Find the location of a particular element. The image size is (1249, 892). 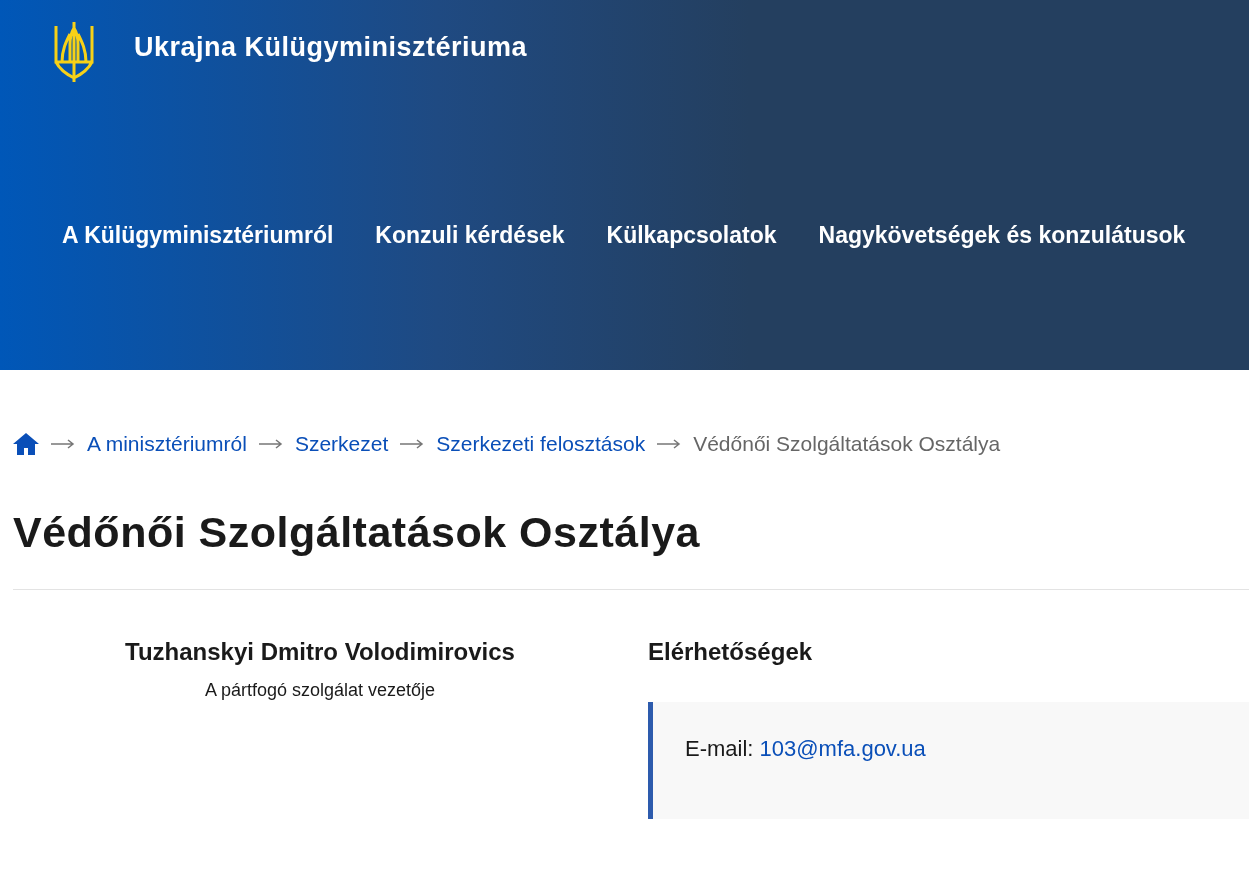

breadcrumb-current: Védőnői Szolgáltatások Osztálya is located at coordinates (847, 444).